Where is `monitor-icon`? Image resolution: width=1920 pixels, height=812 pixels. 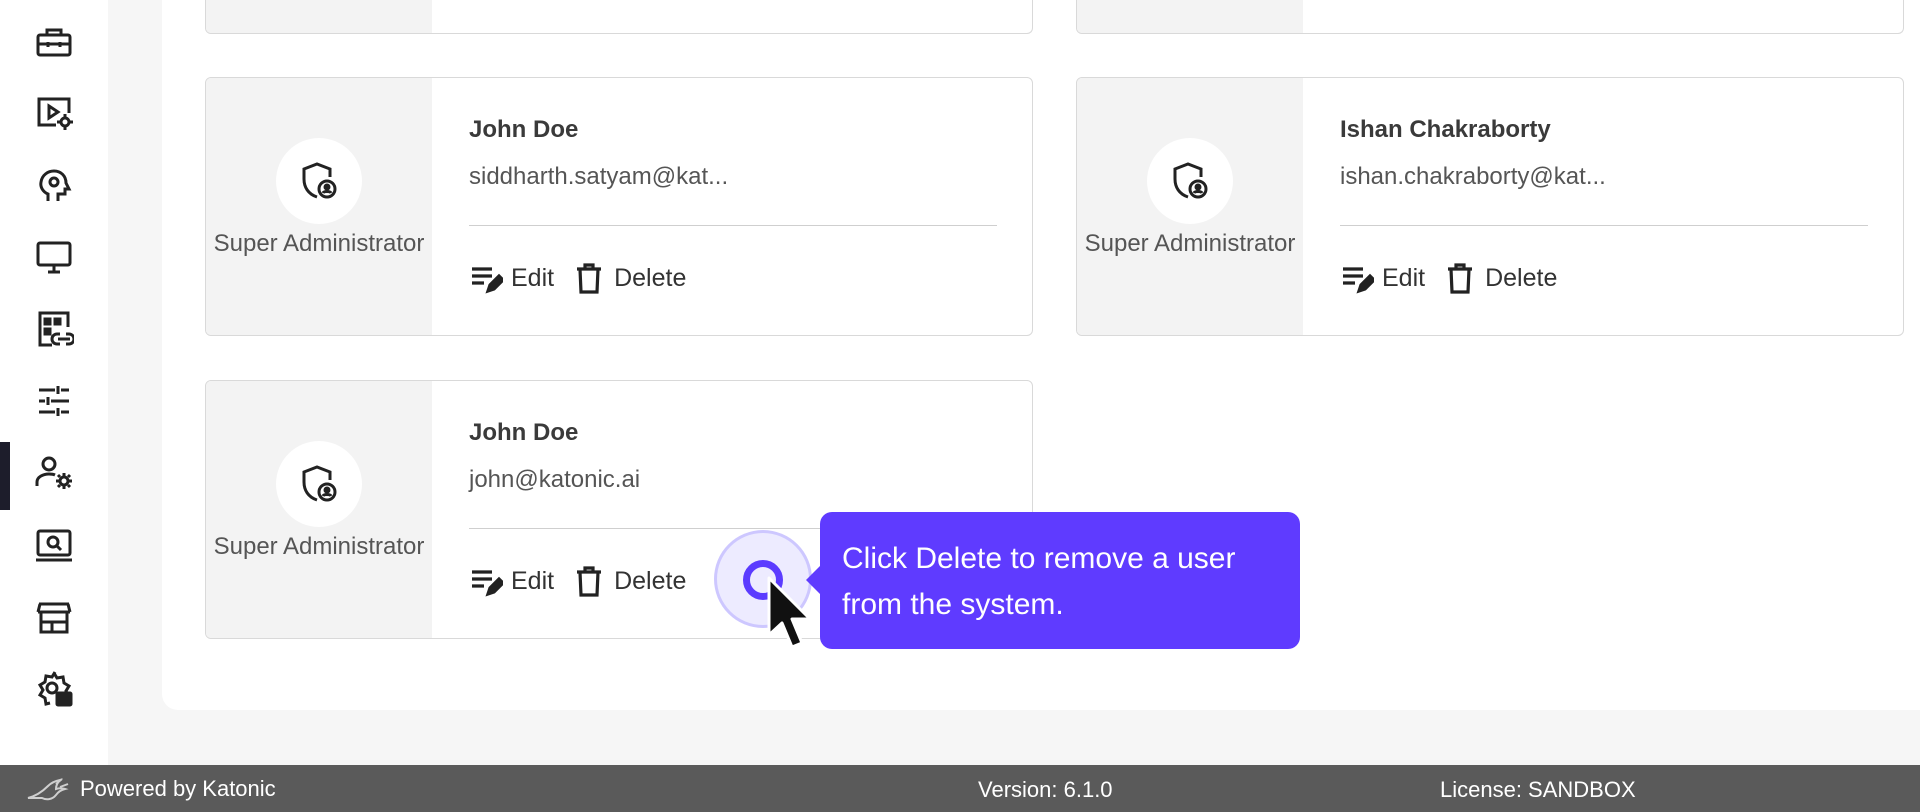
monitor-icon is located at coordinates (54, 257).